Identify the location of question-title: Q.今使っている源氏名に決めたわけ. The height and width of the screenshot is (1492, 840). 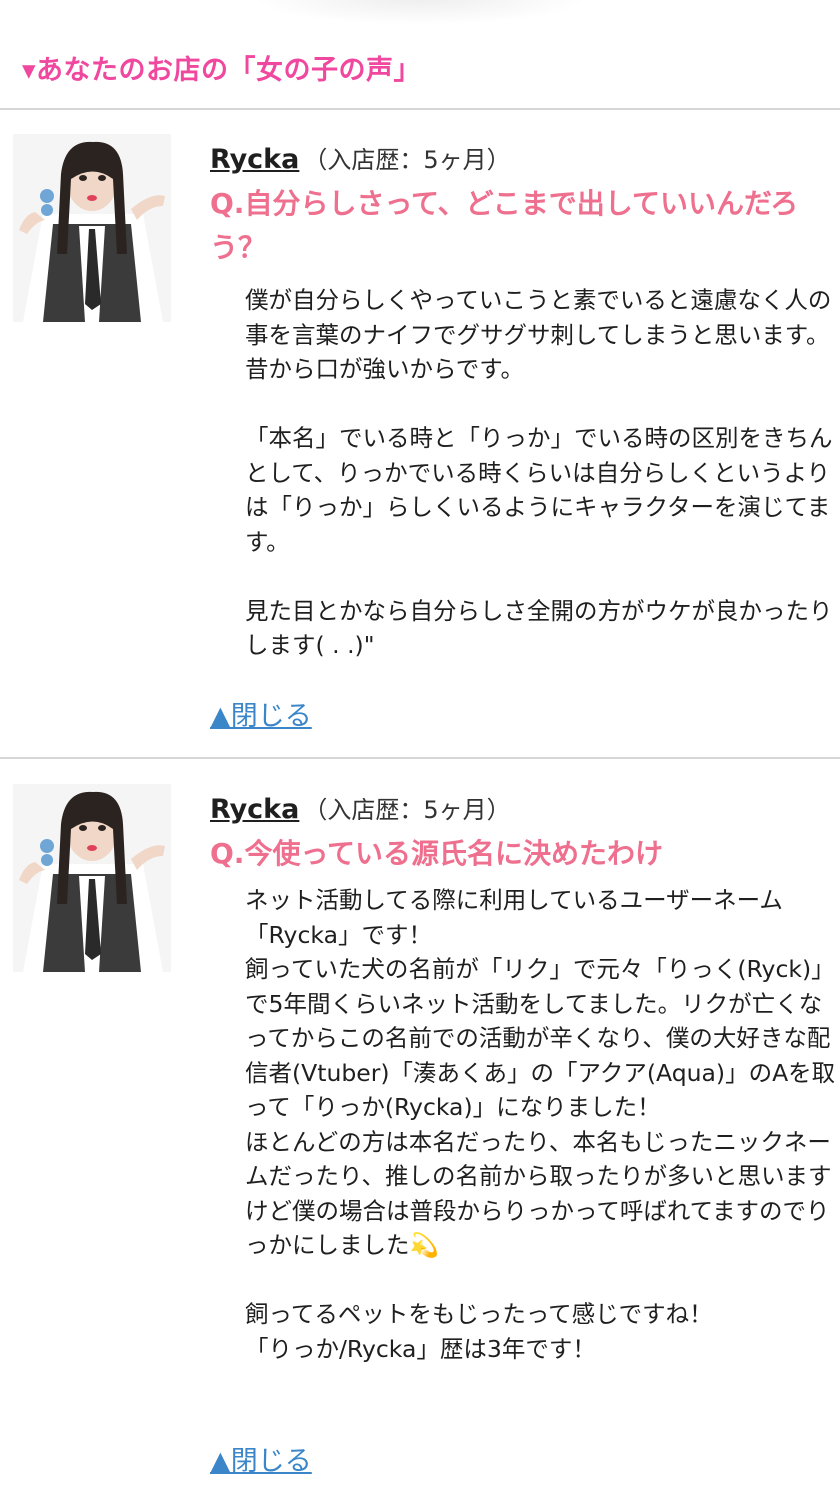
(437, 853).